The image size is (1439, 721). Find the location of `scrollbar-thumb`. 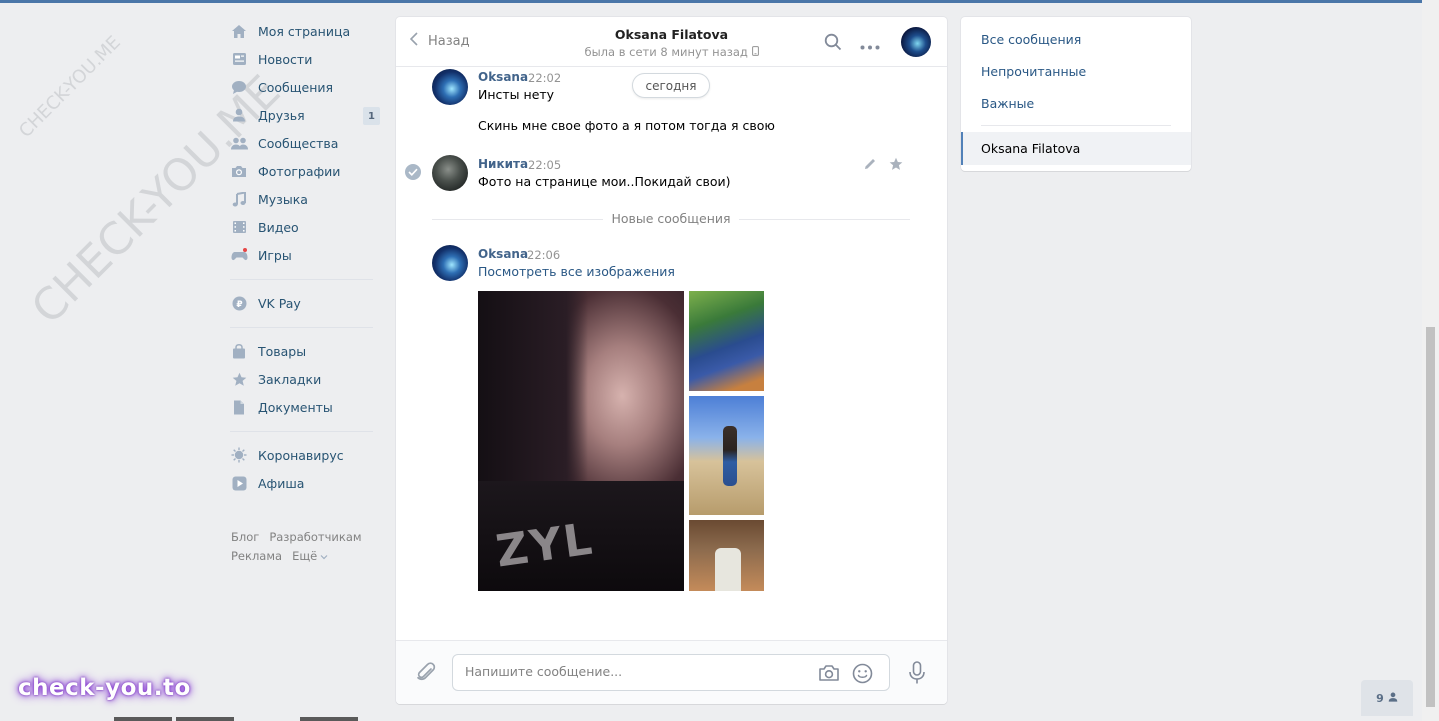

scrollbar-thumb is located at coordinates (1430, 517).